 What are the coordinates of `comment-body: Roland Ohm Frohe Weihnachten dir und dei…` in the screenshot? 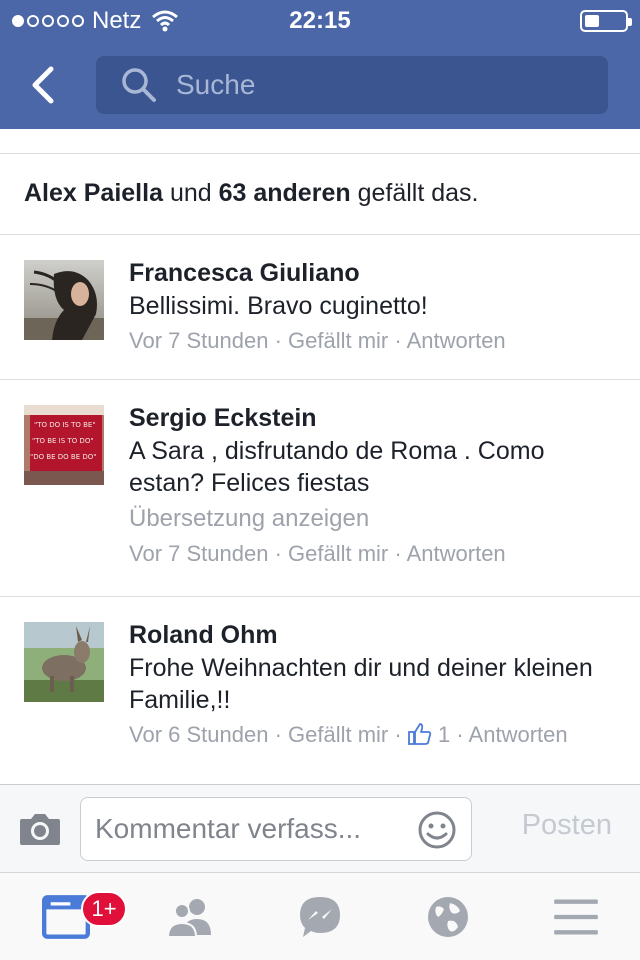 It's located at (374, 685).